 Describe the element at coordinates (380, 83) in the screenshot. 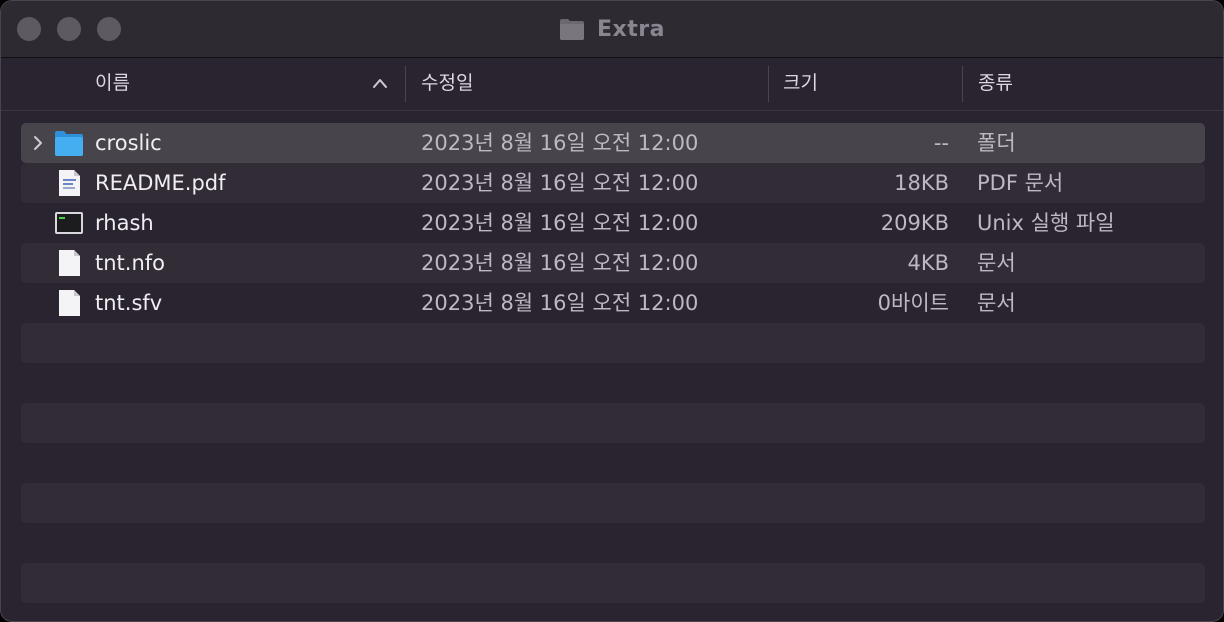

I see `sort-ascending-chevron-icon` at that location.